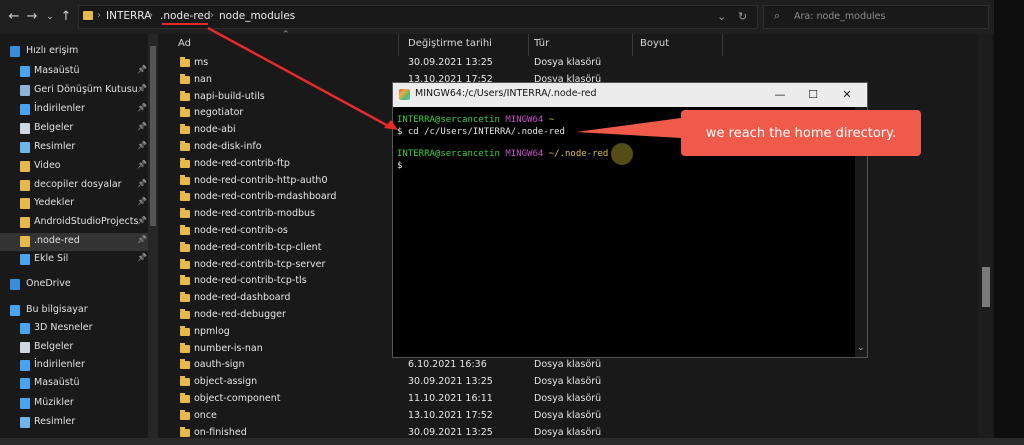 This screenshot has width=1024, height=445. Describe the element at coordinates (421, 80) in the screenshot. I see `annotation-arrows` at that location.